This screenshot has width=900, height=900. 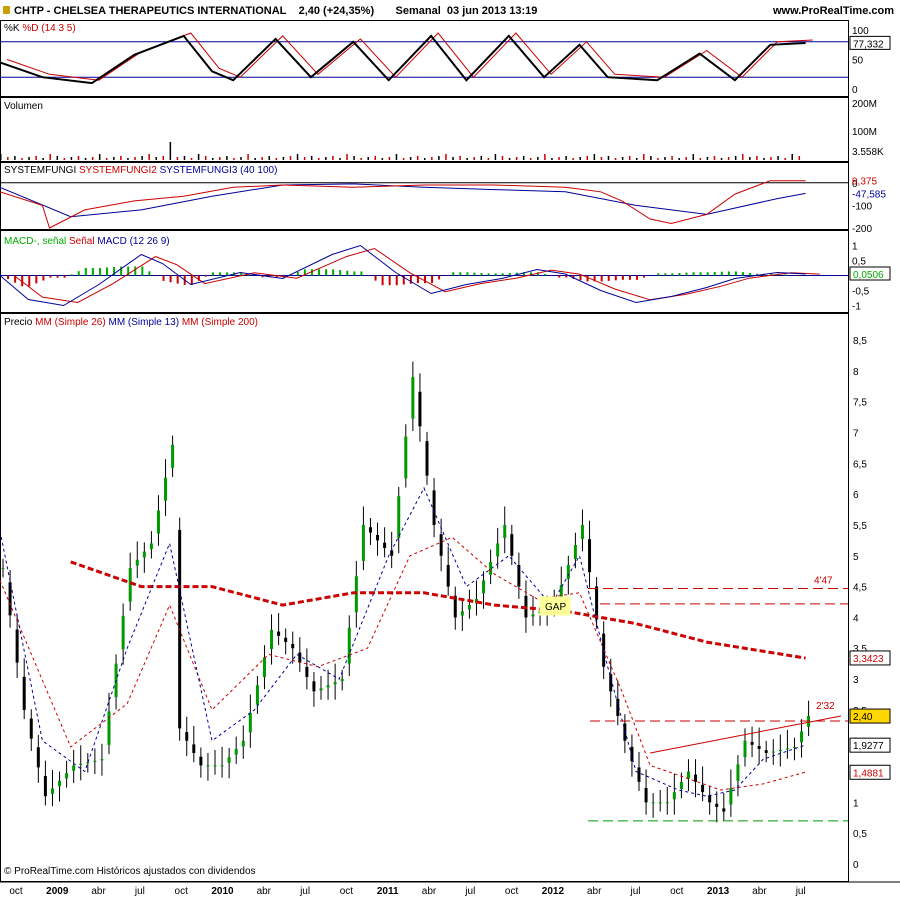 What do you see at coordinates (133, 241) in the screenshot?
I see `macd-legend-part: MACD (12 26 9)` at bounding box center [133, 241].